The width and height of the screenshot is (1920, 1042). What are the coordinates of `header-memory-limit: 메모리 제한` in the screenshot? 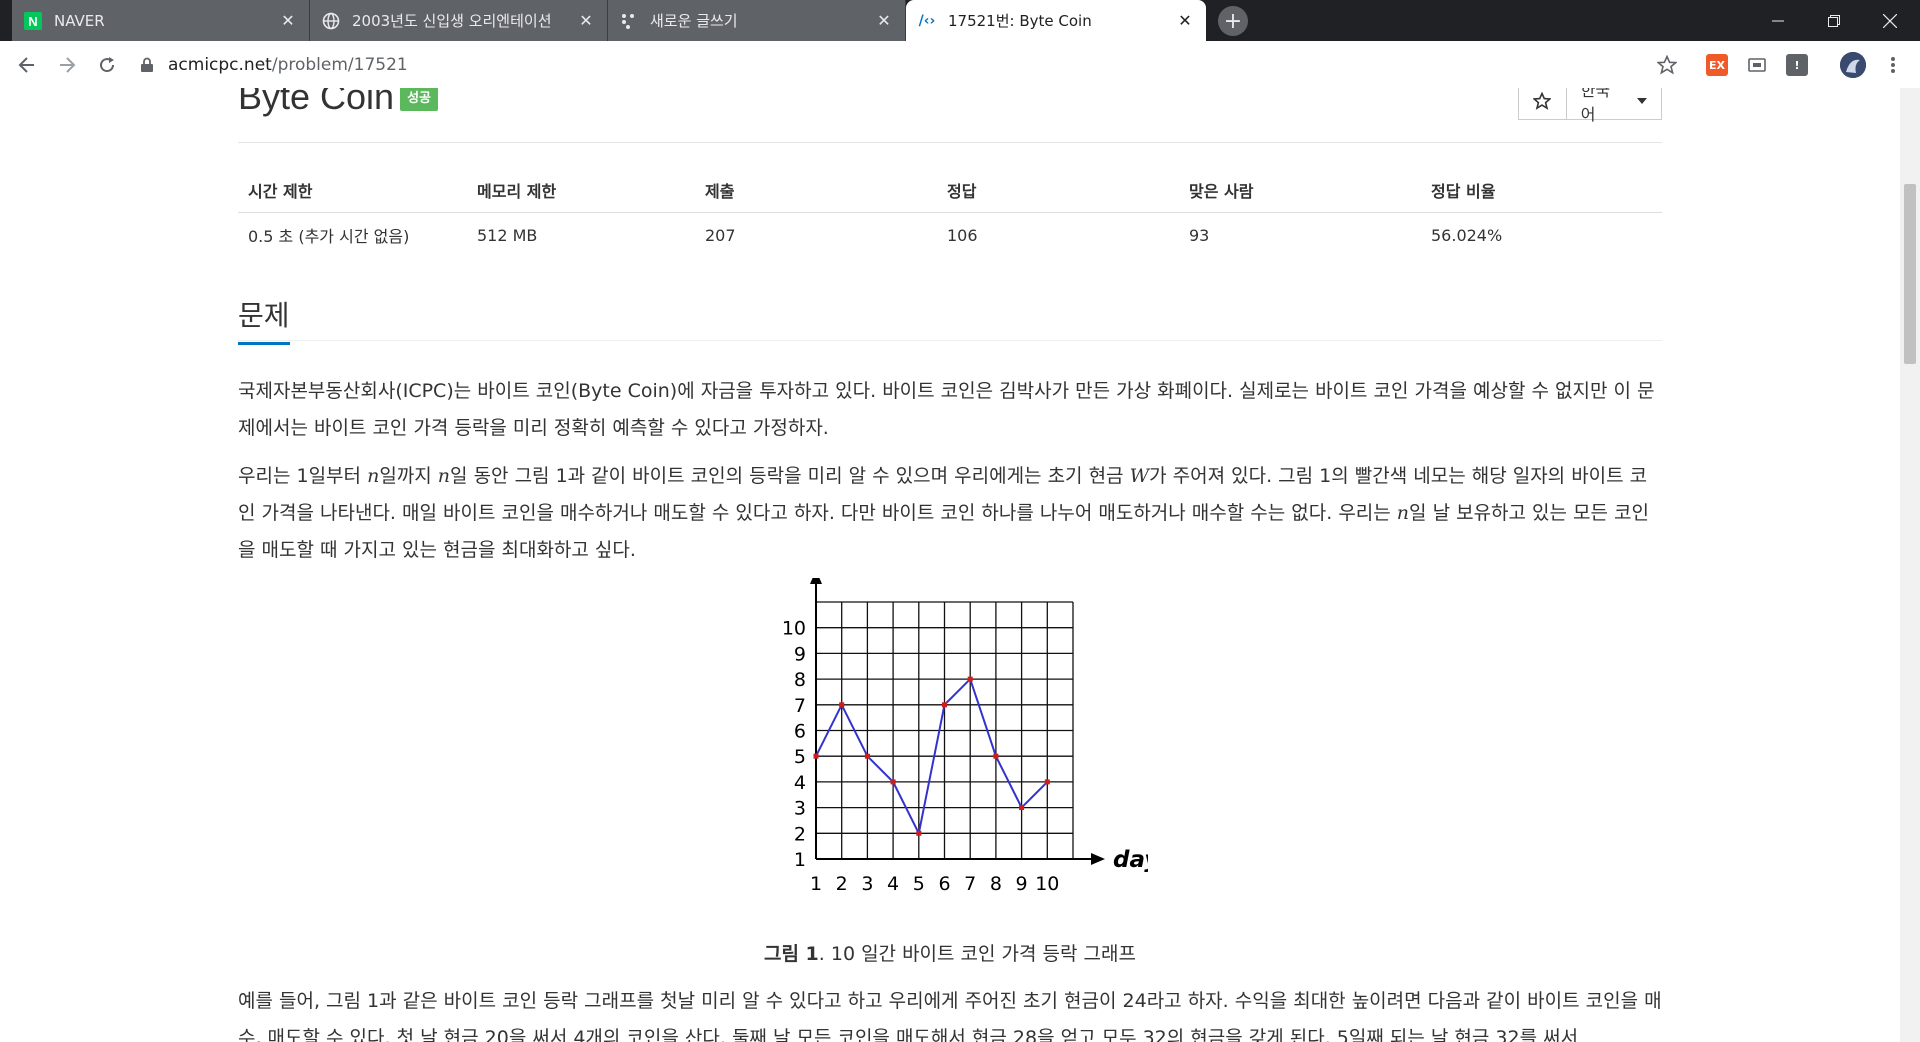 It's located at (581, 190).